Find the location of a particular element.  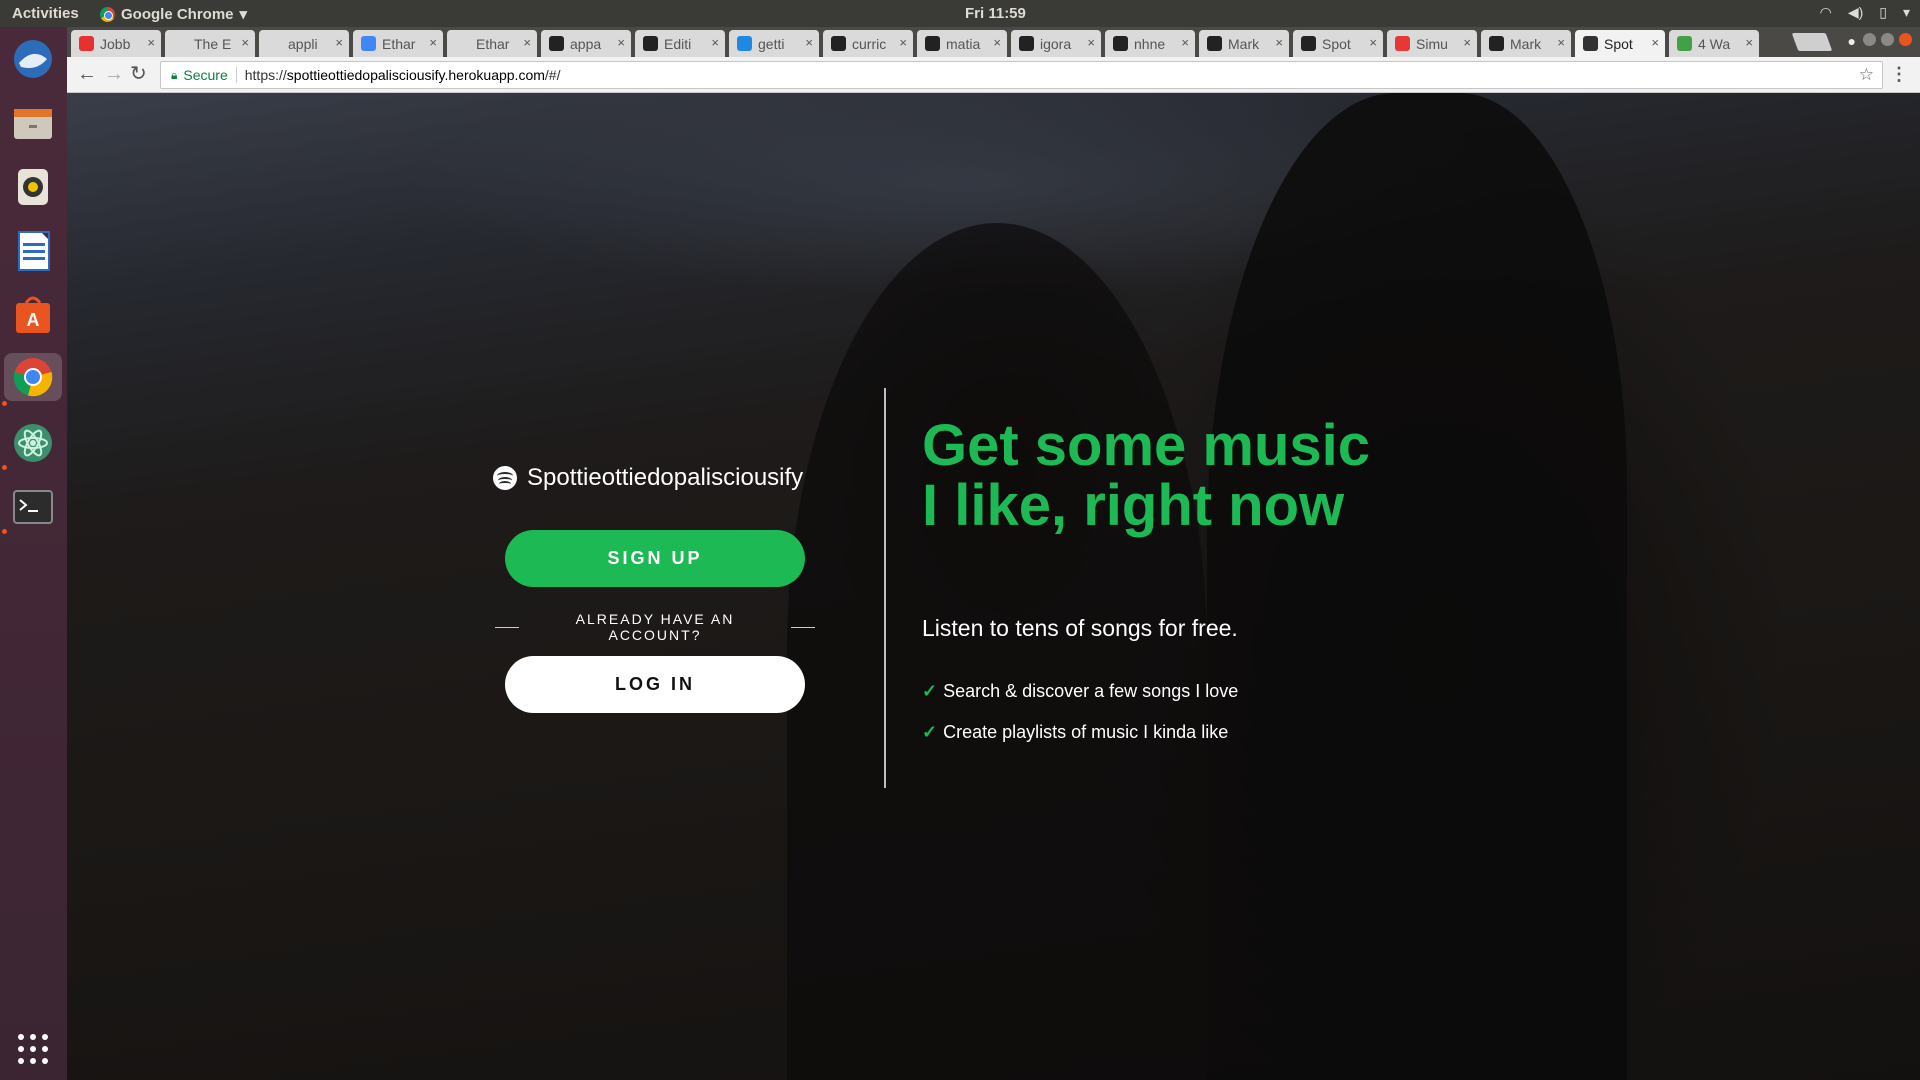

atom-icon is located at coordinates (33, 443).